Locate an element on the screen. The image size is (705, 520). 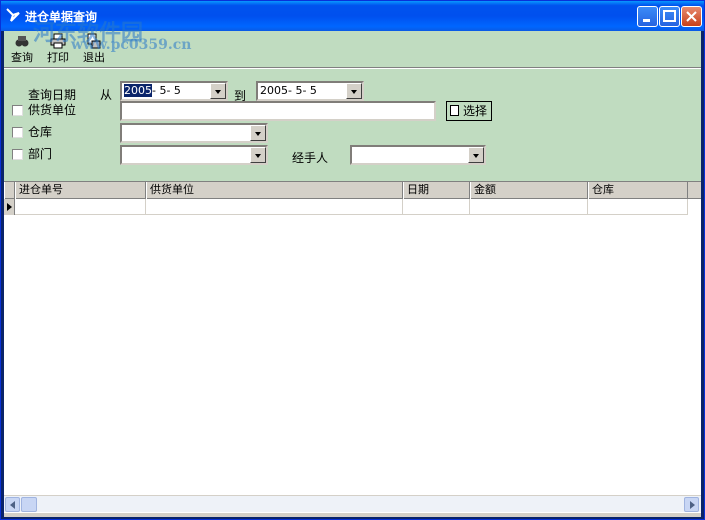
choose-button: 选择 is located at coordinates (469, 111).